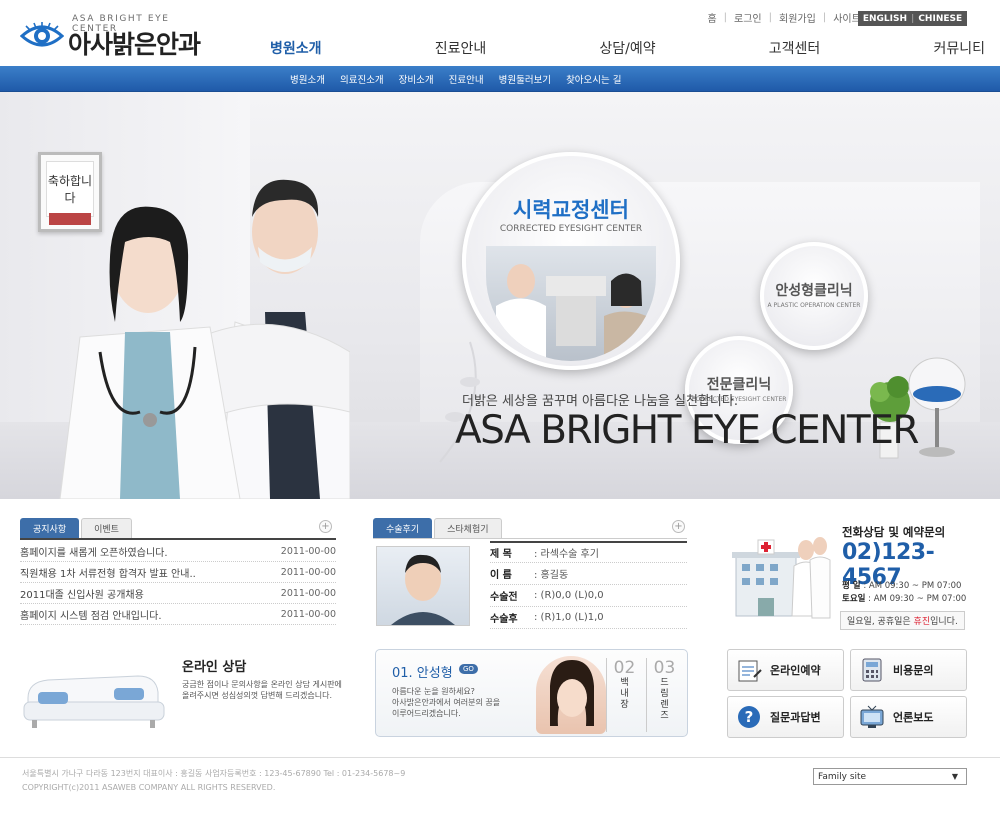  Describe the element at coordinates (814, 291) in the screenshot. I see `plastic-clinic-title: 안성형클리닉` at that location.